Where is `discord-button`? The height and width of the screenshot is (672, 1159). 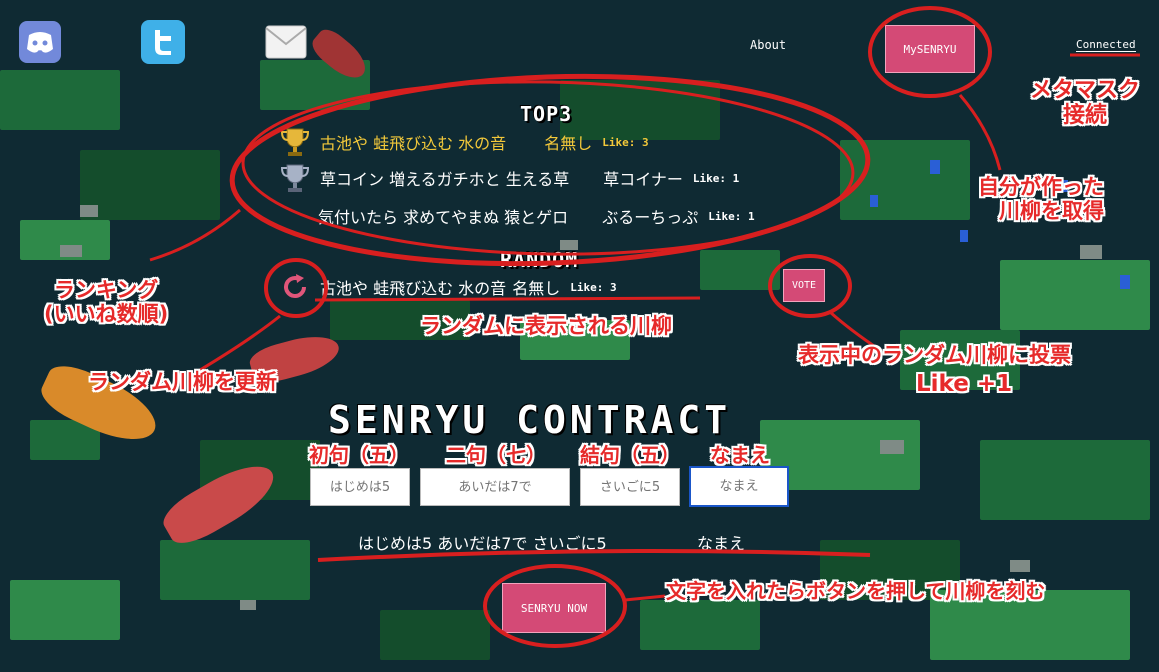
discord-button is located at coordinates (40, 42).